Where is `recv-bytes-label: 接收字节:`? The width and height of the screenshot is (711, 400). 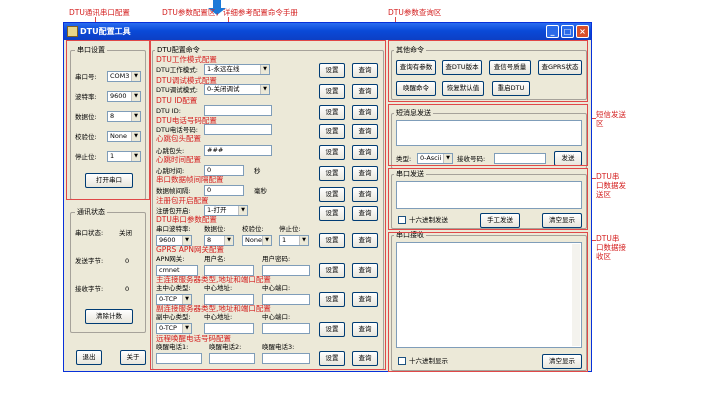 recv-bytes-label: 接收字节: is located at coordinates (89, 289).